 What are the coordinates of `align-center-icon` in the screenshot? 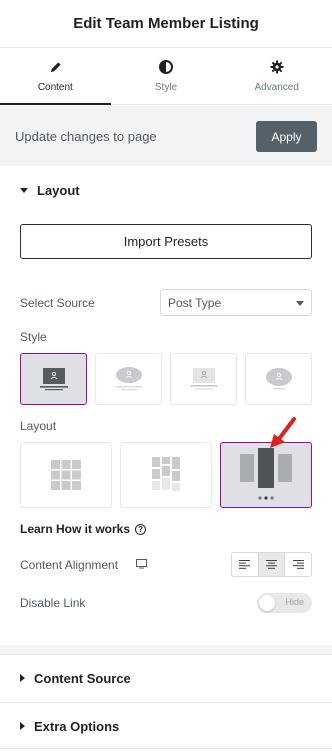 It's located at (271, 564).